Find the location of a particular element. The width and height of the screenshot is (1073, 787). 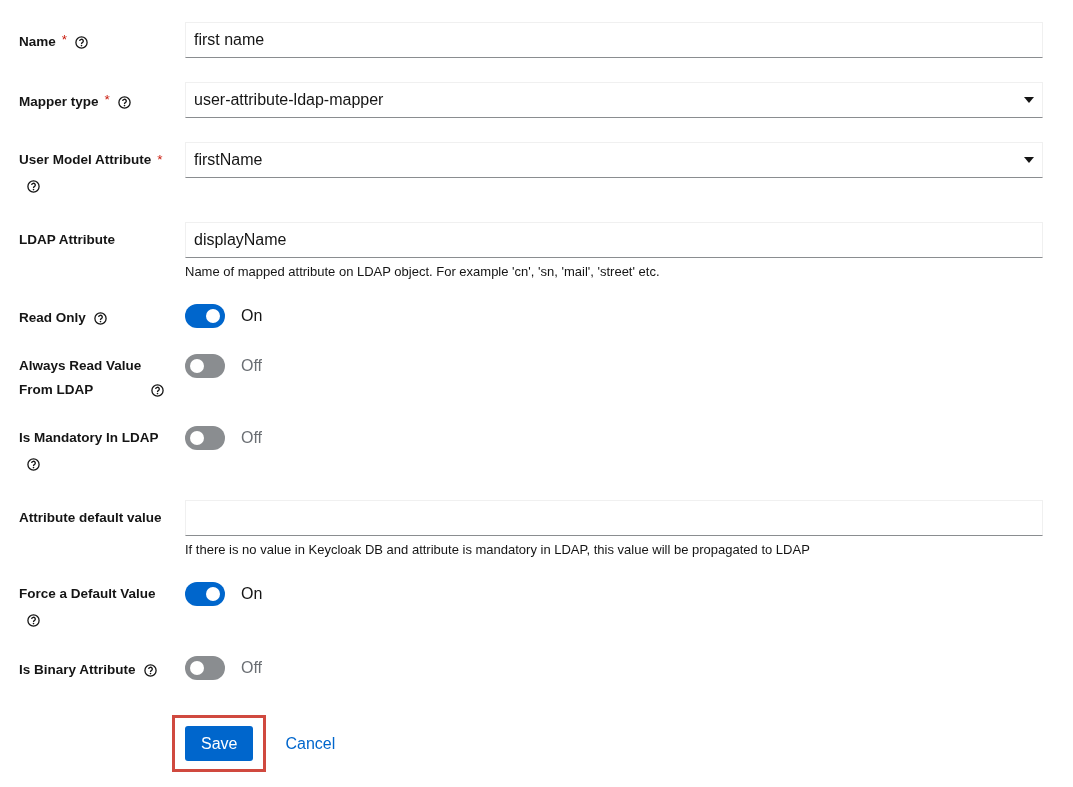

text-field: displayName is located at coordinates (614, 240).